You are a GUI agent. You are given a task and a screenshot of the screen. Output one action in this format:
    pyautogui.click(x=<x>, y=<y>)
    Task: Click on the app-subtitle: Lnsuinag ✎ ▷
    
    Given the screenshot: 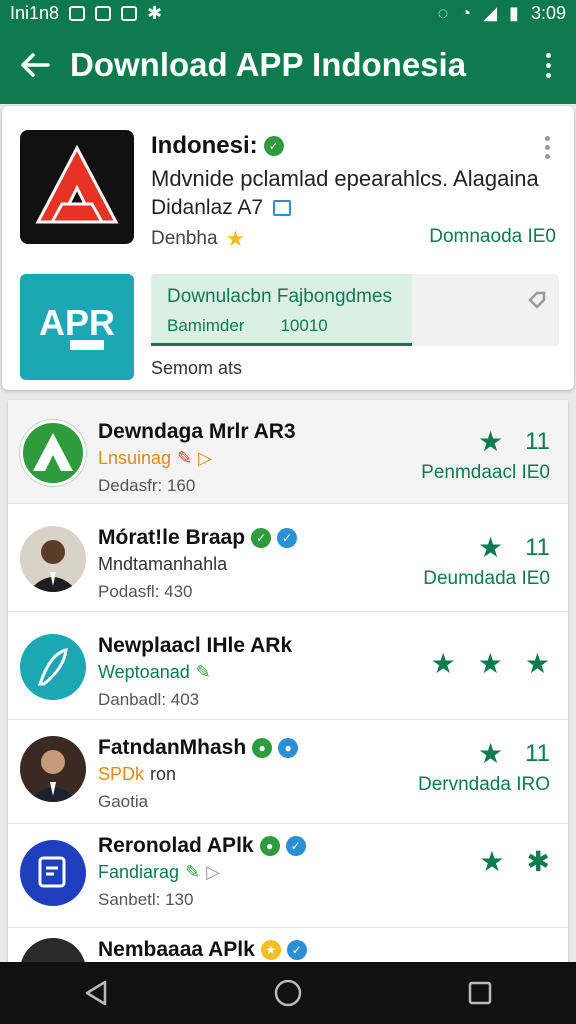 What is the action you would take?
    pyautogui.click(x=155, y=458)
    